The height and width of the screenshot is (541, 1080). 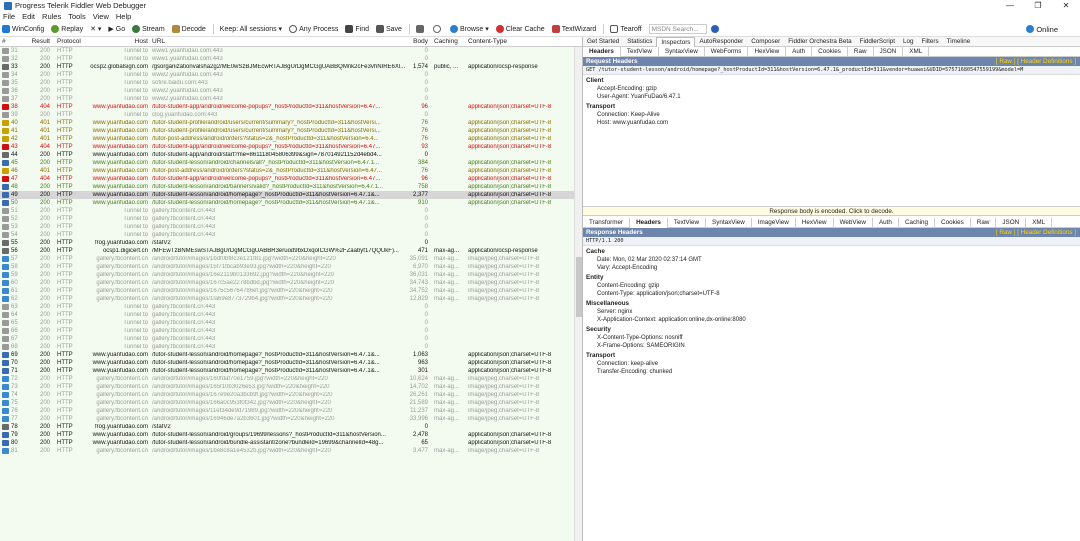 I want to click on header-value: X-Frame-Options: SAMEORIGIN, so click(x=831, y=346).